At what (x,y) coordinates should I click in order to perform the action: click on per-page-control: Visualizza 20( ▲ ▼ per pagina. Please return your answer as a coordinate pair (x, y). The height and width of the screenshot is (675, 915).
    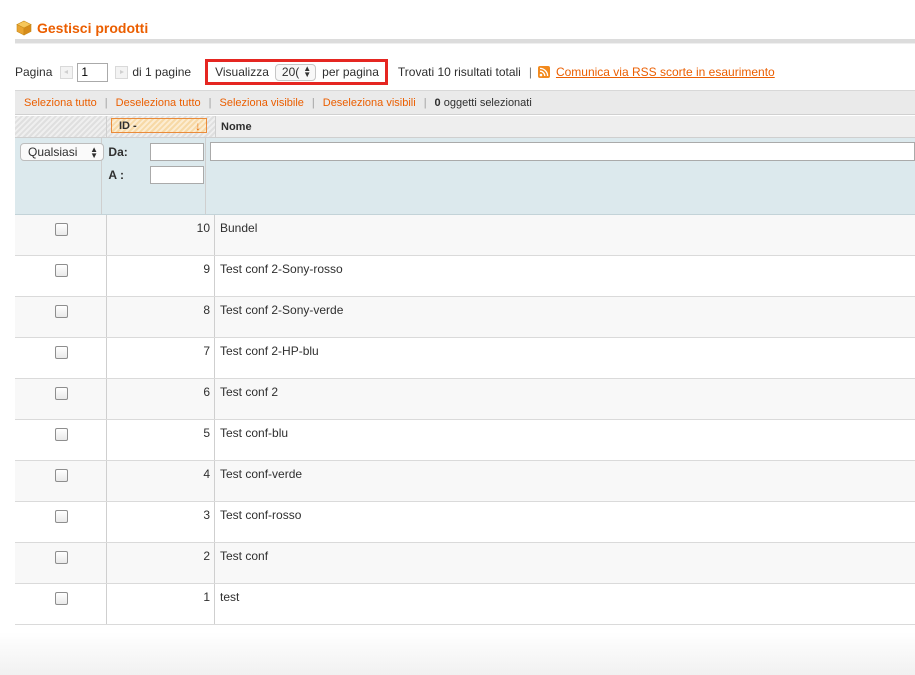
    Looking at the image, I should click on (296, 72).